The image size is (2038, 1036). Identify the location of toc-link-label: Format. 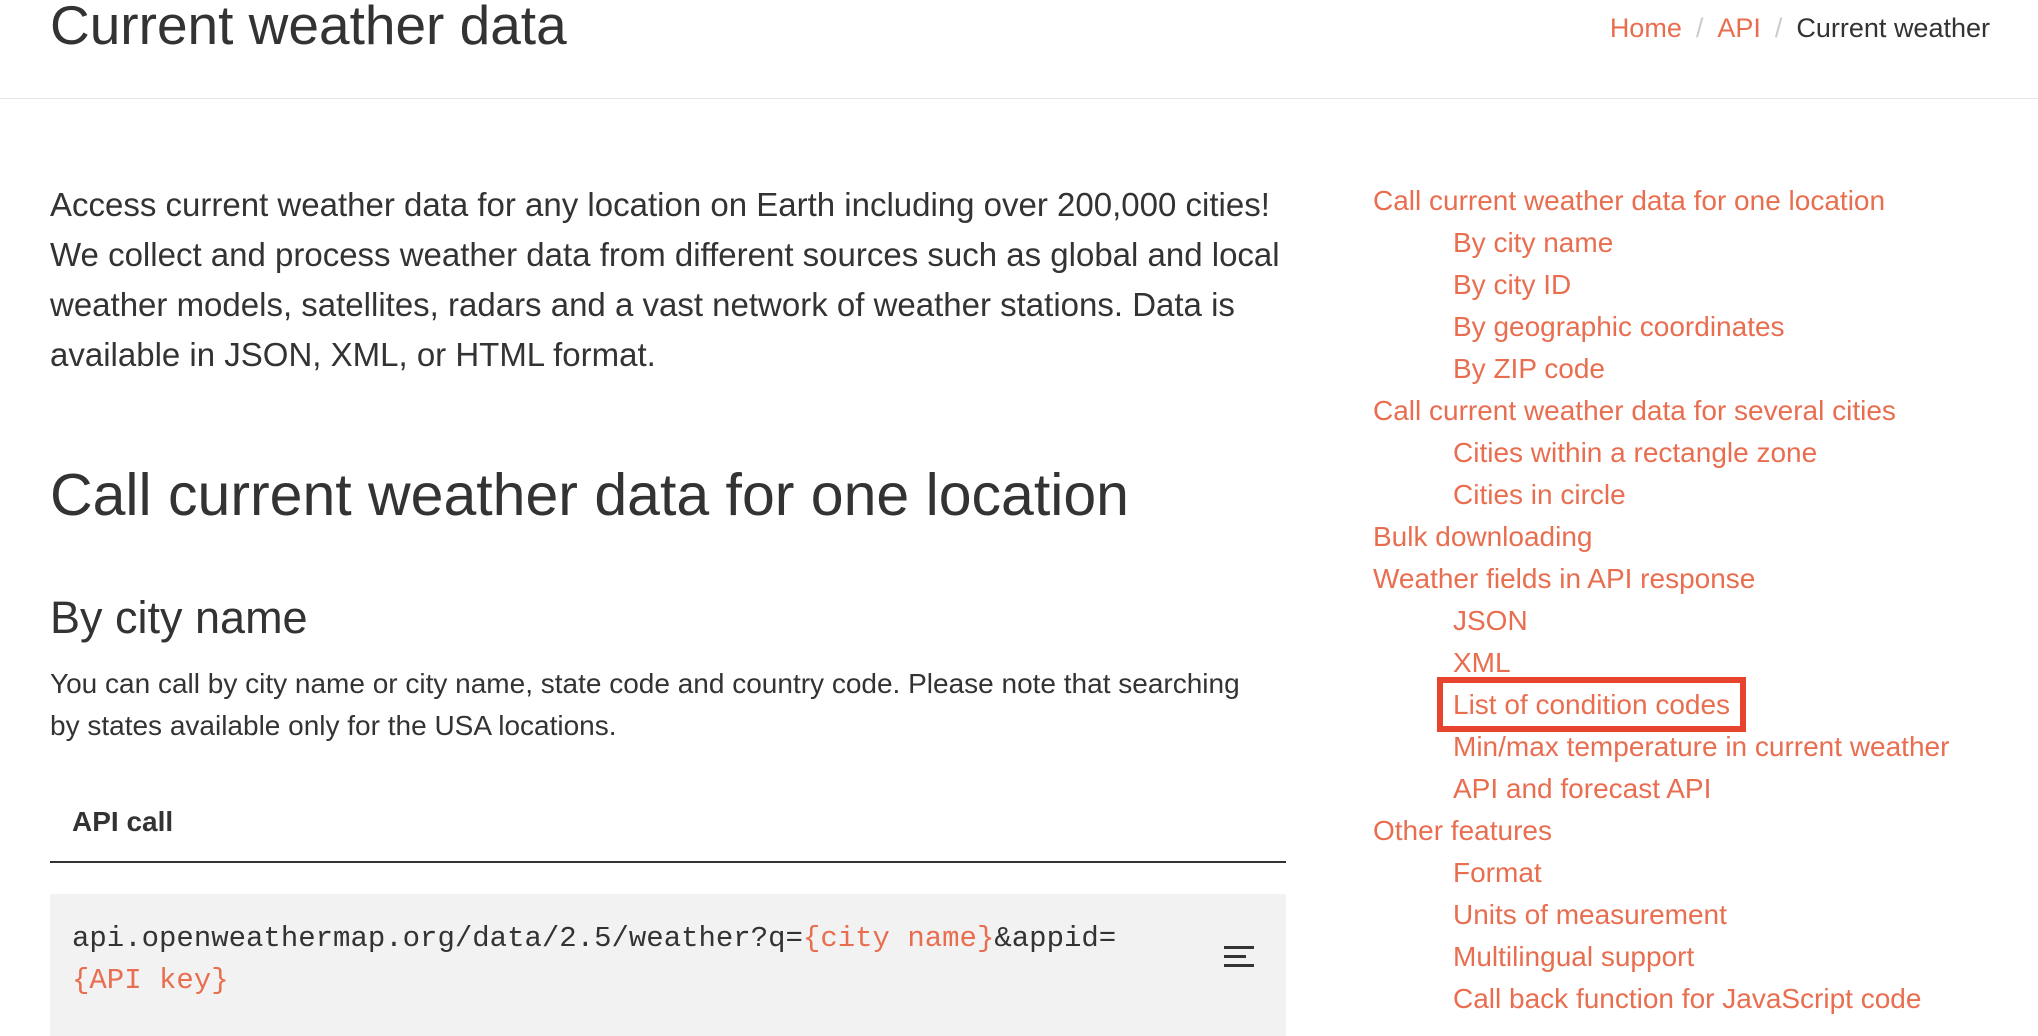
(1497, 872).